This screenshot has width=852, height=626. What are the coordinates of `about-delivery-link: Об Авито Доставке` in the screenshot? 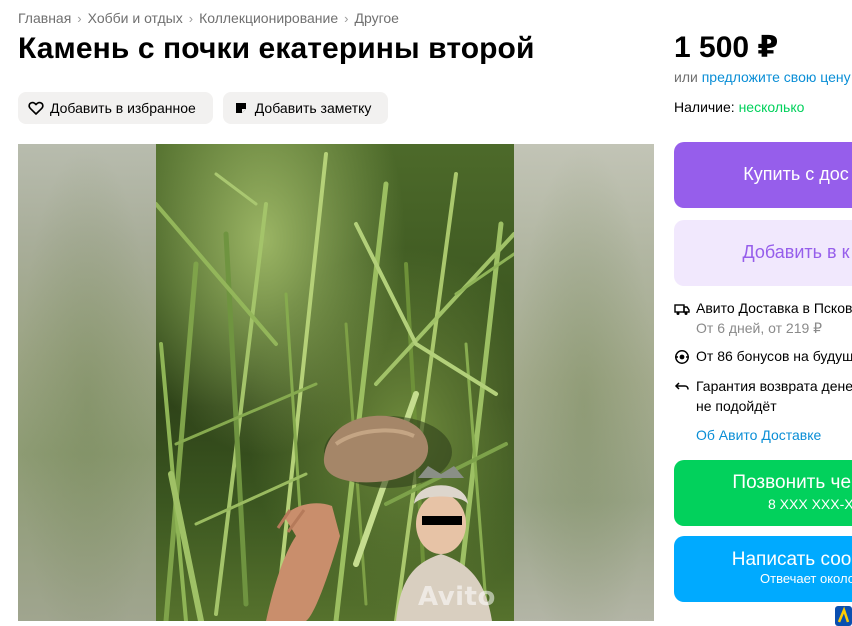 It's located at (758, 435).